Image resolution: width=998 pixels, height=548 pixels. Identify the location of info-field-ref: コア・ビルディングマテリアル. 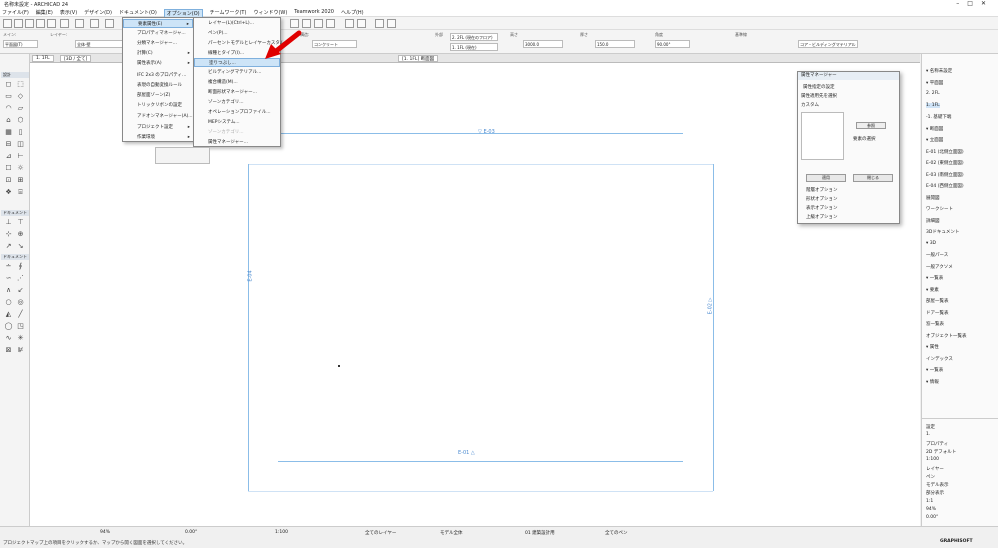
(828, 44).